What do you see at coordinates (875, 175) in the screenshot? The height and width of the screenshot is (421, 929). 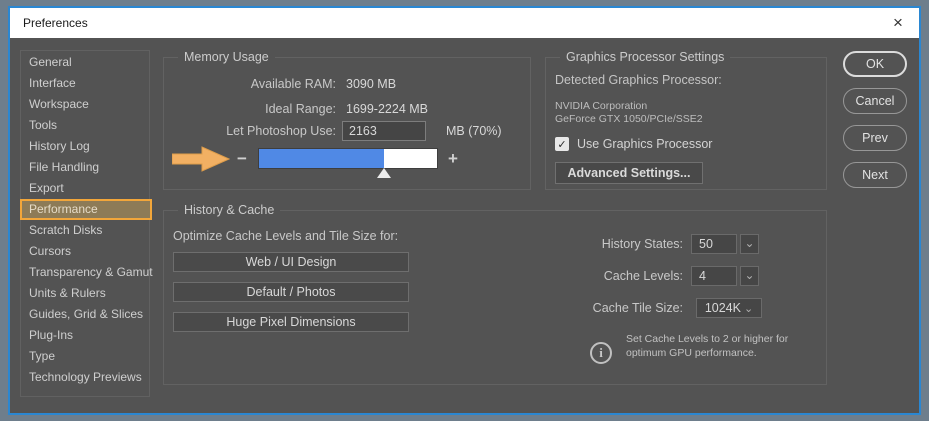 I see `next-button: Next` at bounding box center [875, 175].